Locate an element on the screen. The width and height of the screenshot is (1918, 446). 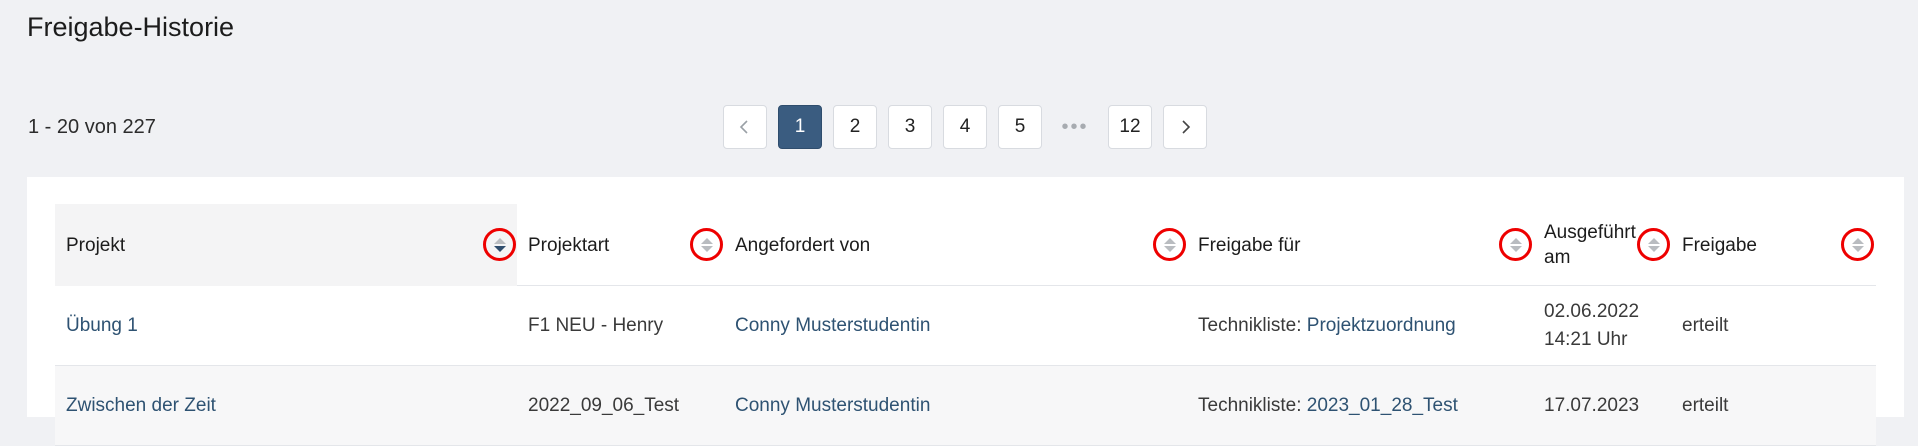
page-button-1: 1 is located at coordinates (800, 127).